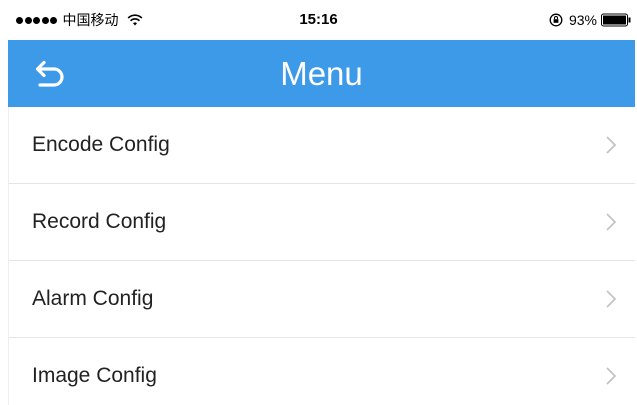 Image resolution: width=637 pixels, height=405 pixels. What do you see at coordinates (556, 20) in the screenshot?
I see `orientation-lock-icon` at bounding box center [556, 20].